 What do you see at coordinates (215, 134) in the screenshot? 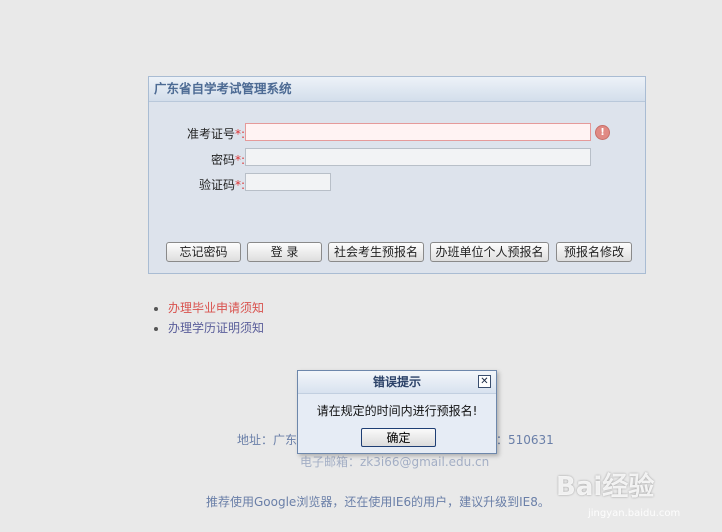
I see `ticket-label: 准考证号*:` at bounding box center [215, 134].